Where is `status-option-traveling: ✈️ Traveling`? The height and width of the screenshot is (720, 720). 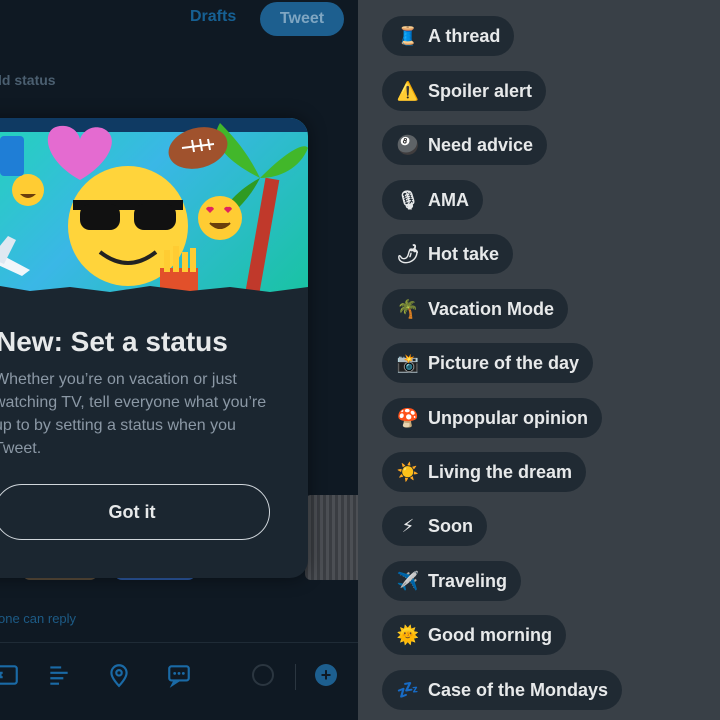
status-option-traveling: ✈️ Traveling is located at coordinates (452, 581).